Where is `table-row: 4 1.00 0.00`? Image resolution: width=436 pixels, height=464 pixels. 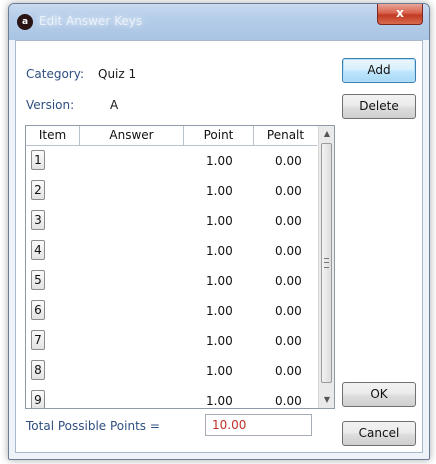
table-row: 4 1.00 0.00 is located at coordinates (171, 251).